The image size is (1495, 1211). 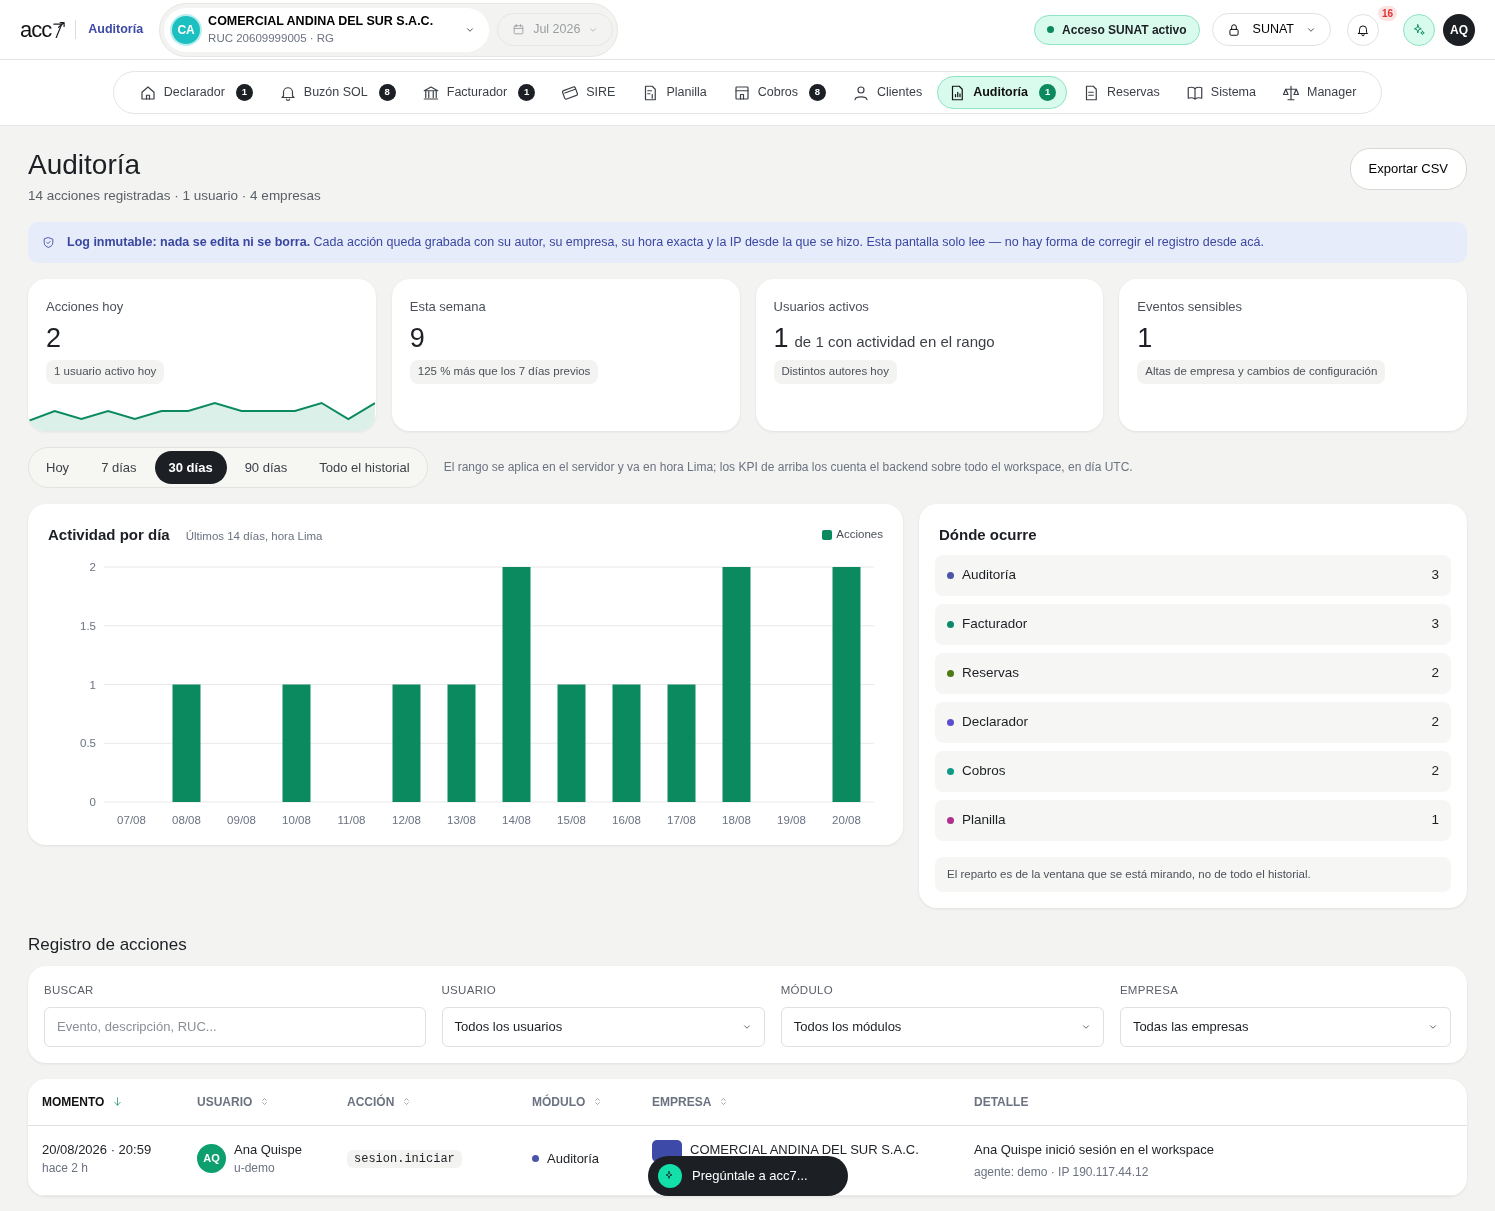 What do you see at coordinates (233, 1101) in the screenshot?
I see `column-header: USUARIO` at bounding box center [233, 1101].